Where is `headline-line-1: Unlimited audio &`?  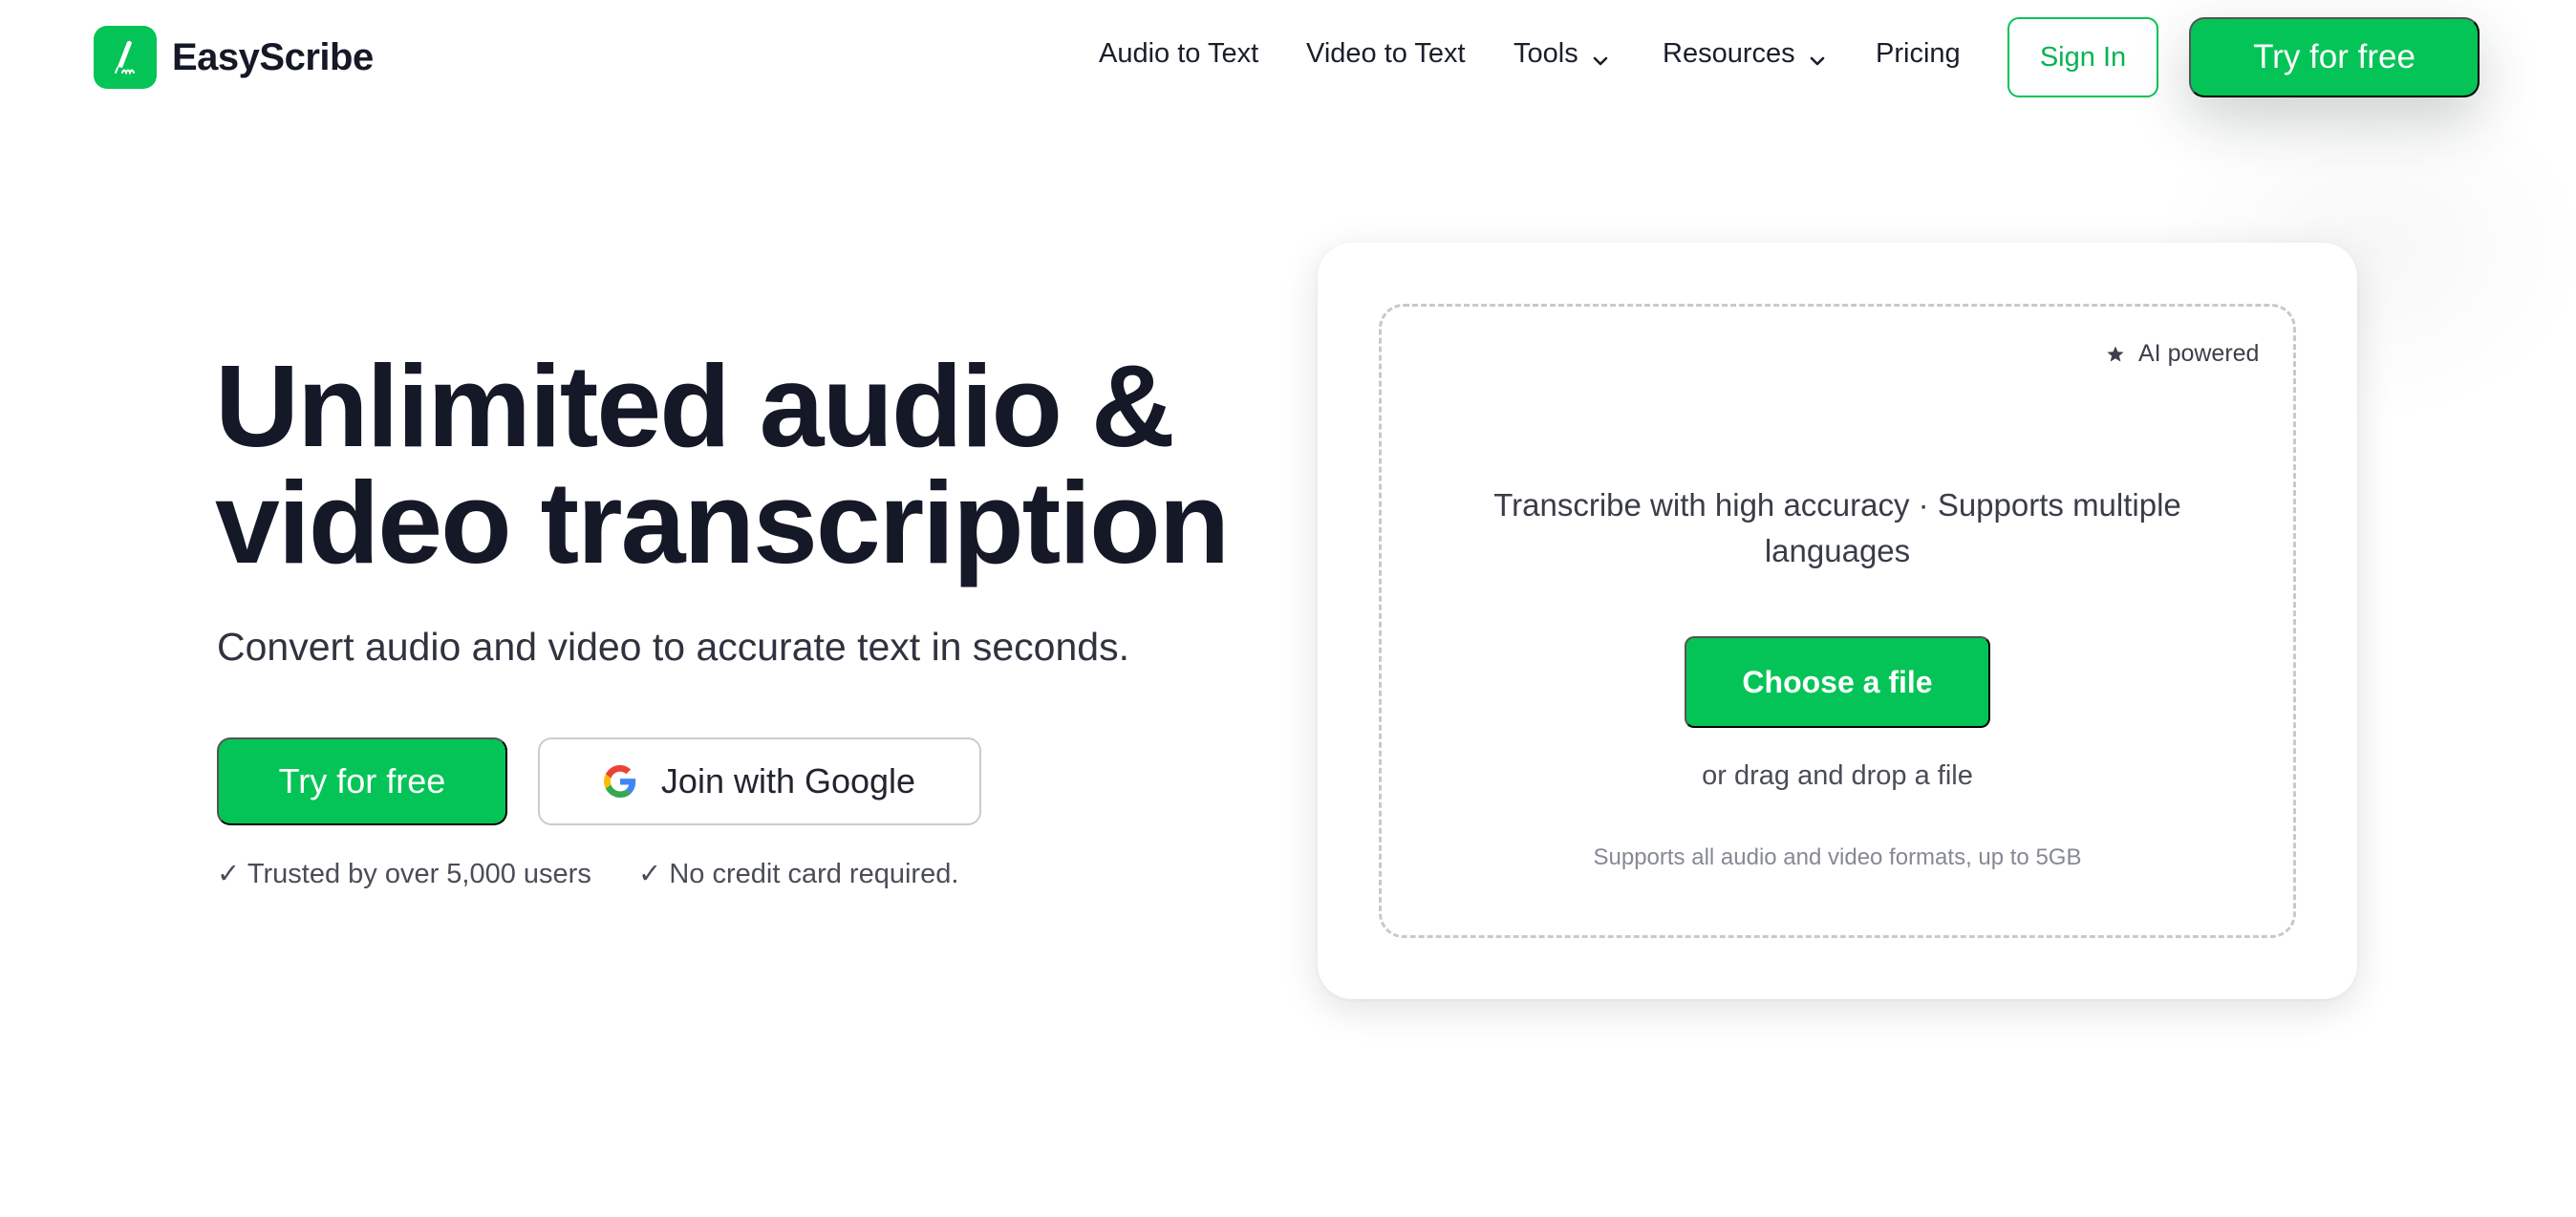
headline-line-1: Unlimited audio & is located at coordinates (695, 406).